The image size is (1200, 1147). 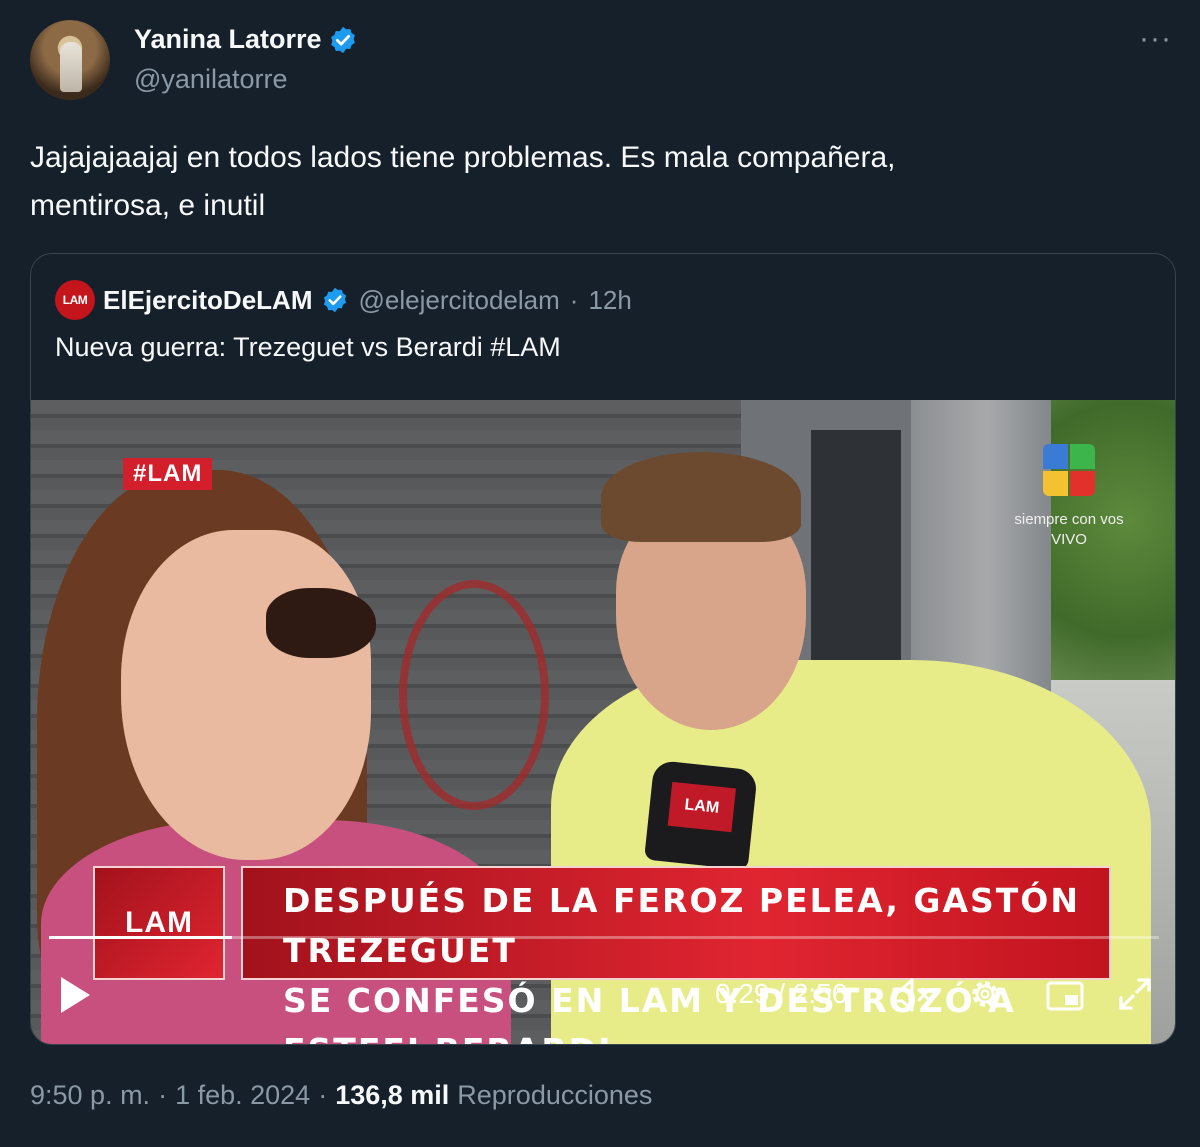 I want to click on channel-tagline-line: VIVO, so click(x=1069, y=539).